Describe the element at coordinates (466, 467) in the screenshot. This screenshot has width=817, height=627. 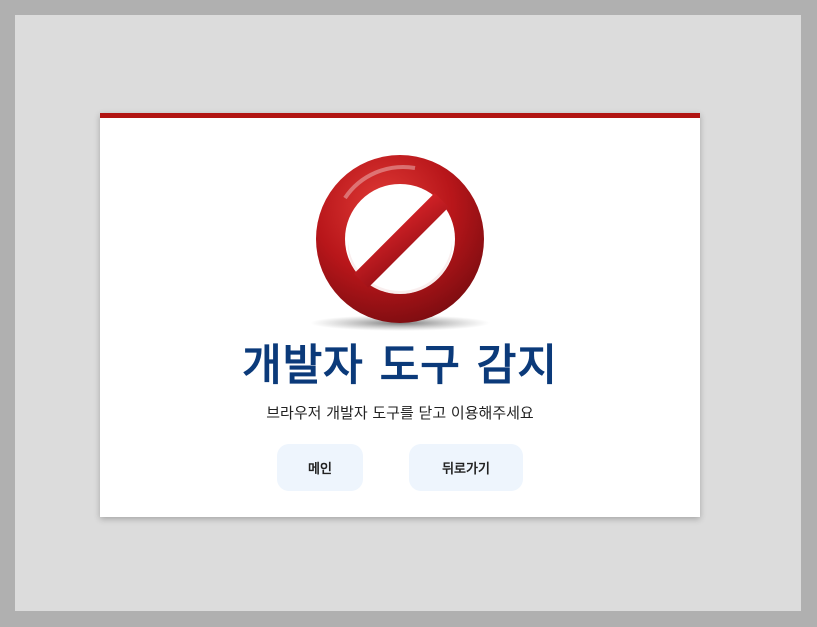
I see `back-button: 뒤로가기` at that location.